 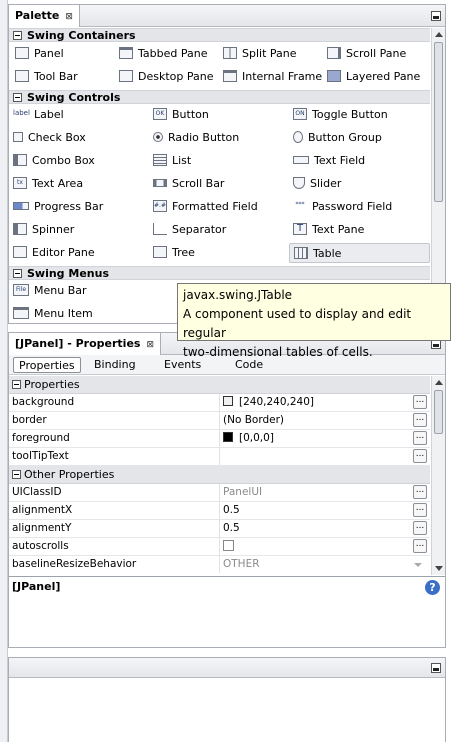 I want to click on color-swatch, so click(x=228, y=437).